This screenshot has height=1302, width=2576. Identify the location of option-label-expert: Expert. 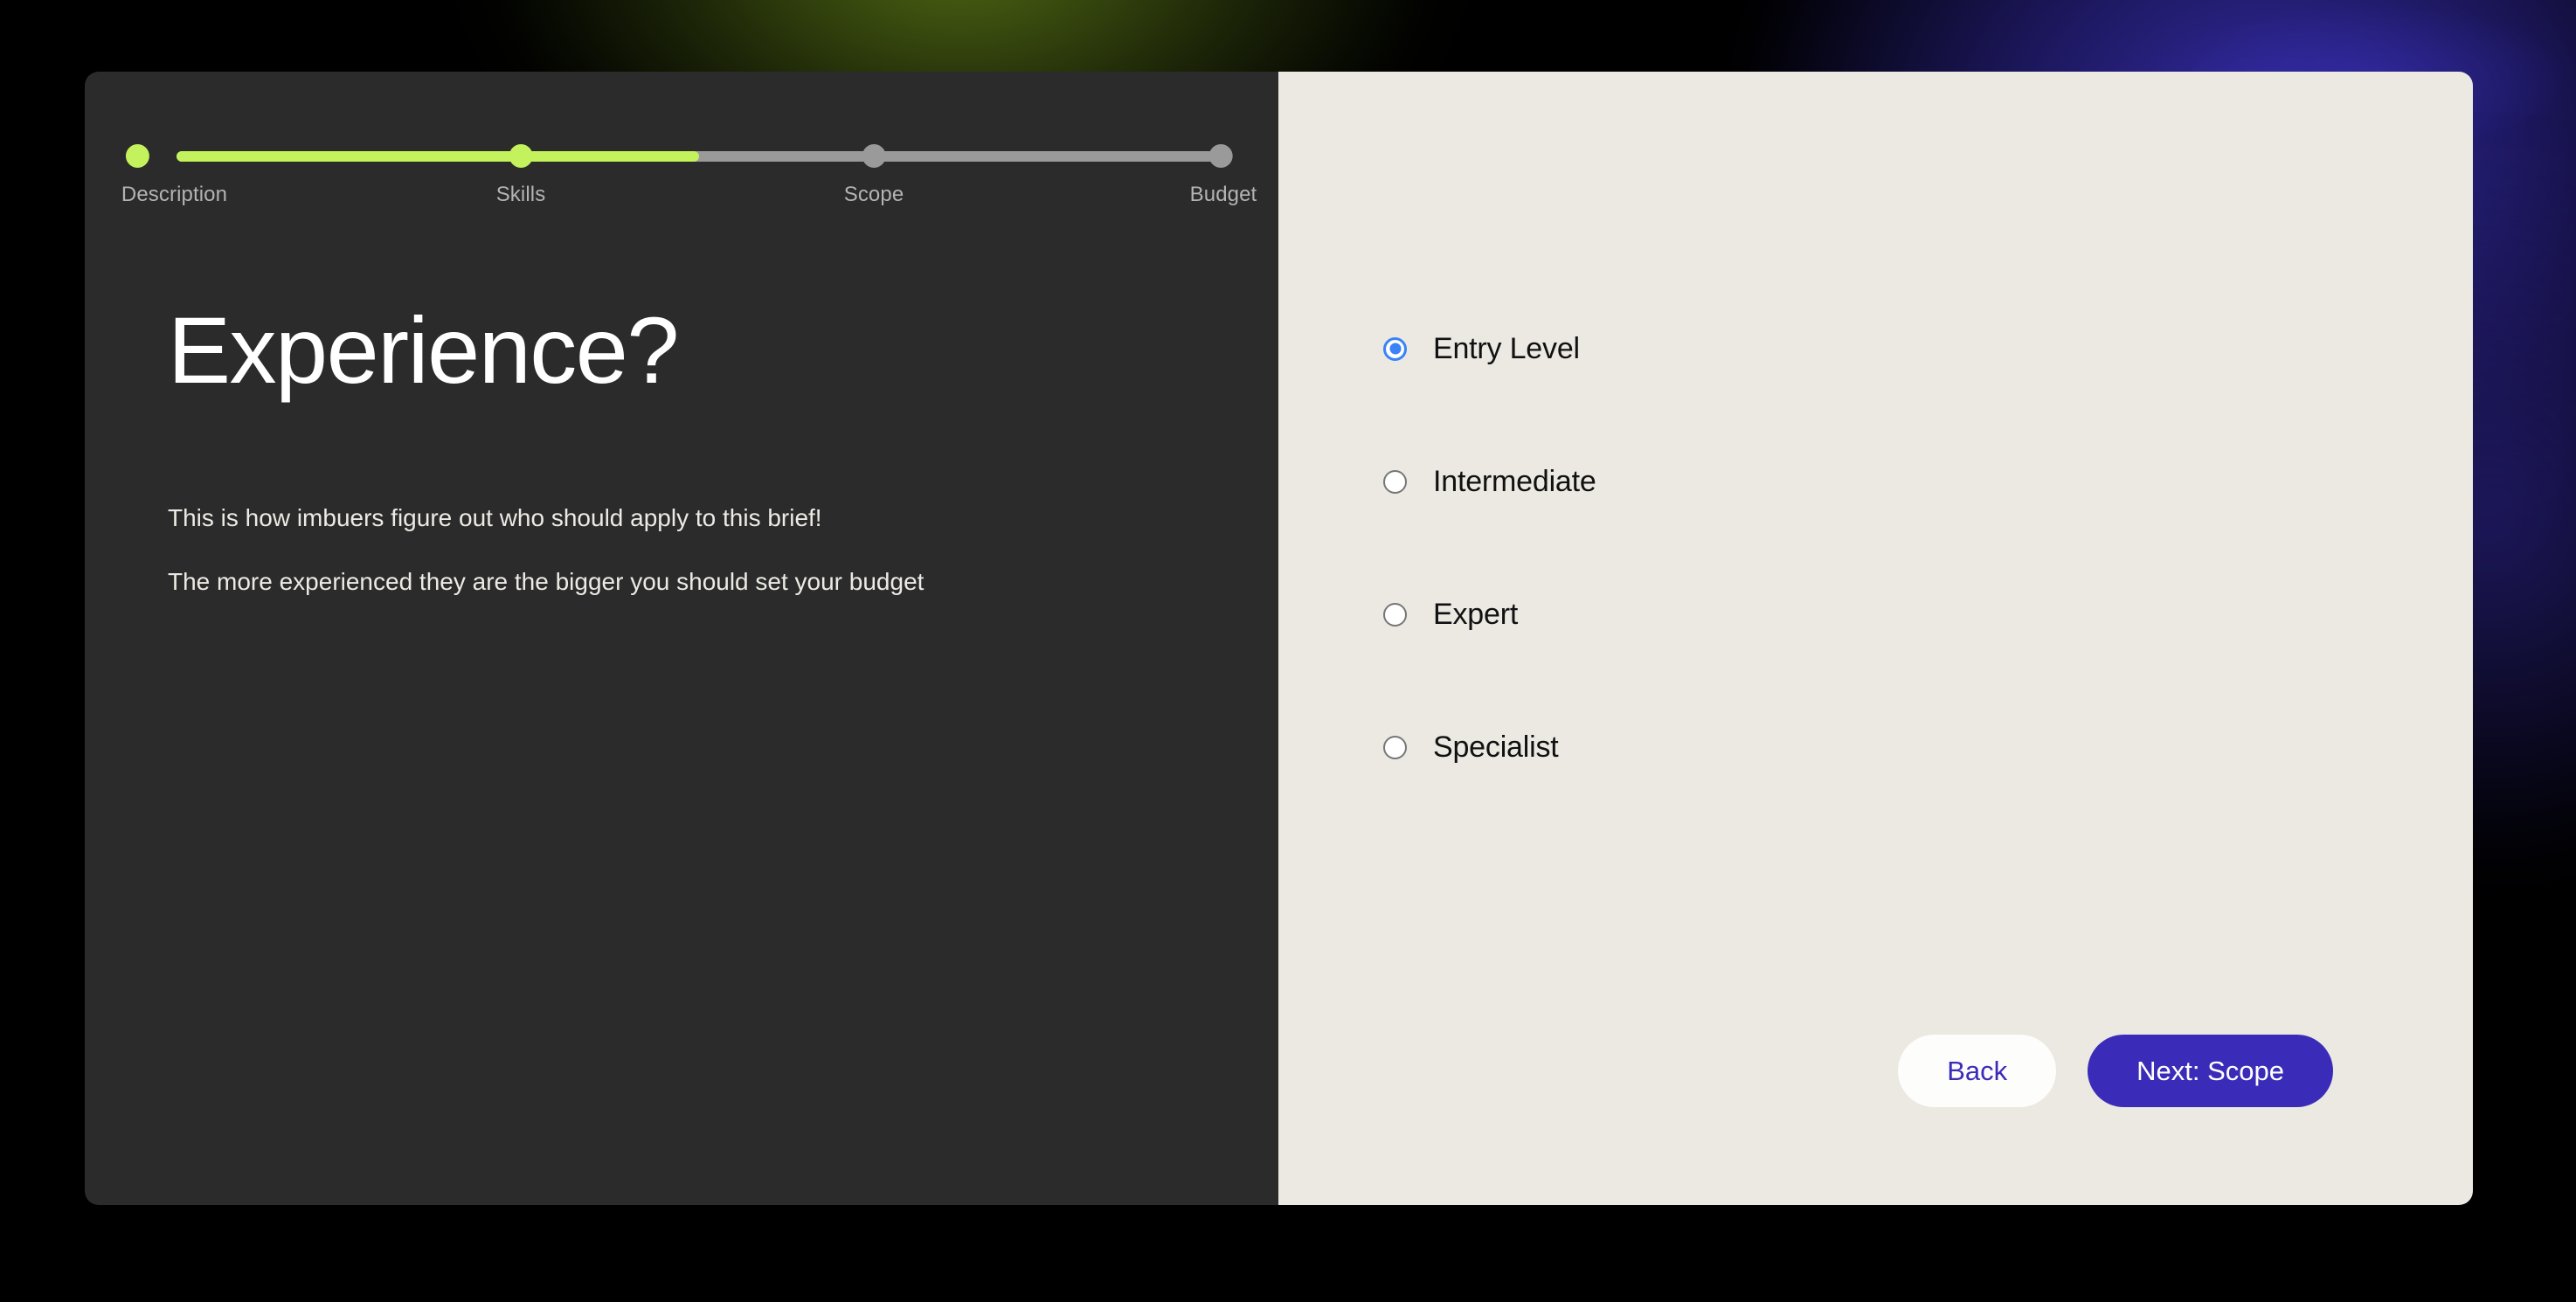
(1476, 614).